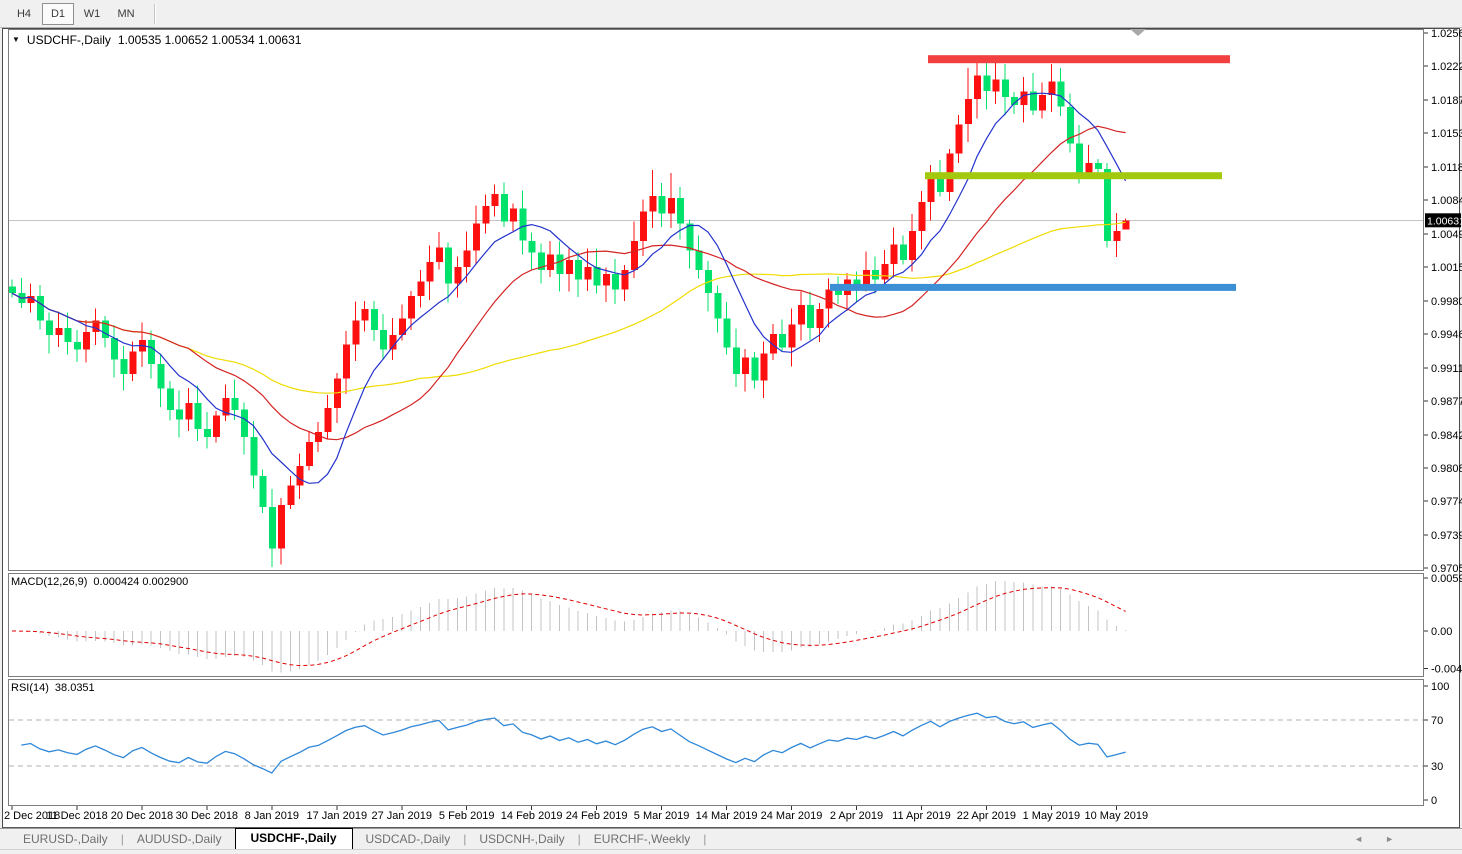  I want to click on date-axis-label: 1 May 2019, so click(1051, 816).